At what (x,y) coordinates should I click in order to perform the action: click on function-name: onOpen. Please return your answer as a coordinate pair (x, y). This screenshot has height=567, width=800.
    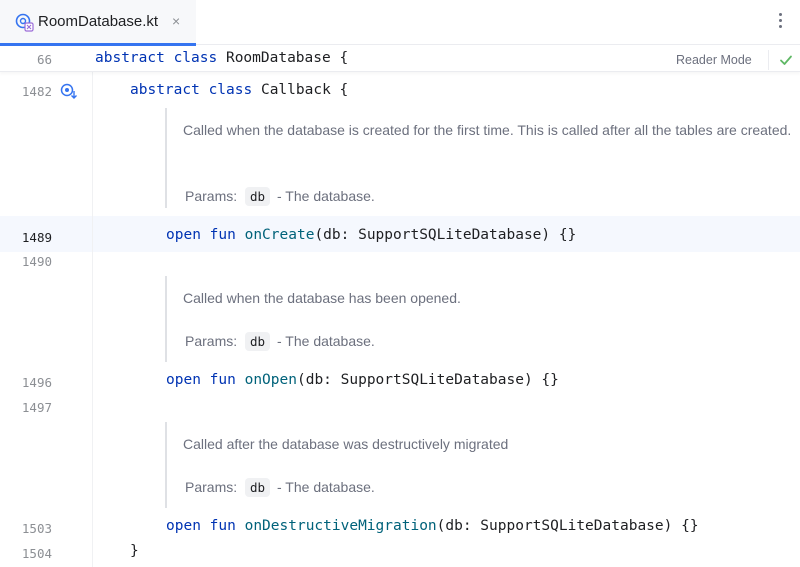
    Looking at the image, I should click on (270, 380).